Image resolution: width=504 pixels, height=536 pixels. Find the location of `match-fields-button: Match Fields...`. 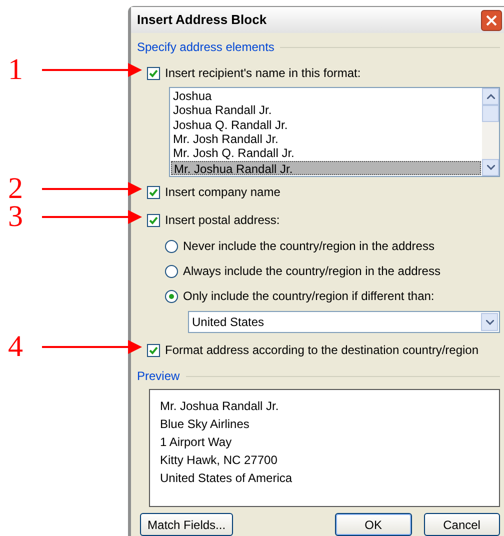

match-fields-button: Match Fields... is located at coordinates (187, 524).